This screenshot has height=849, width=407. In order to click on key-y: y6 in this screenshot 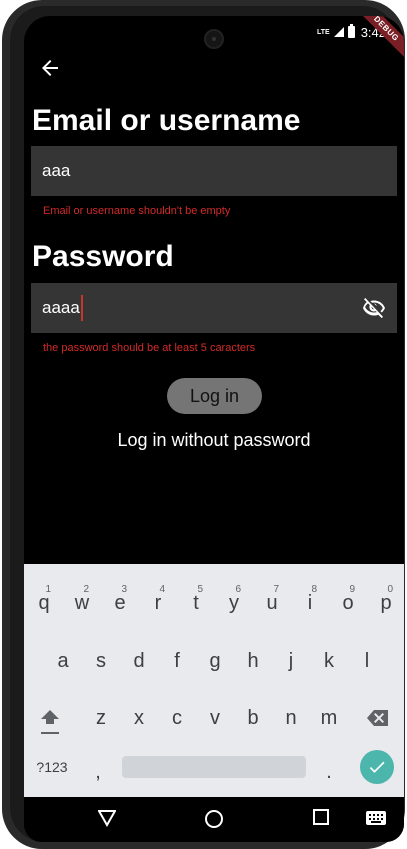, I will do `click(234, 603)`.